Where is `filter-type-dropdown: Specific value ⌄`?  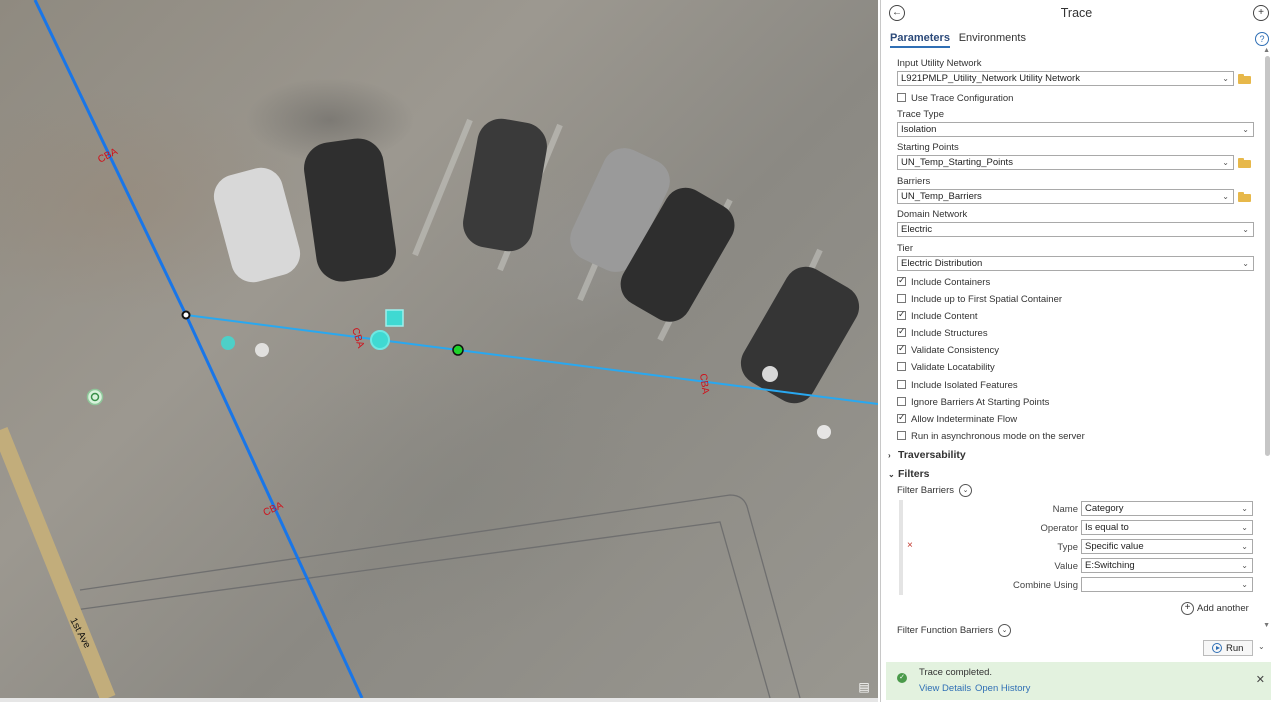
filter-type-dropdown: Specific value ⌄ is located at coordinates (1167, 546).